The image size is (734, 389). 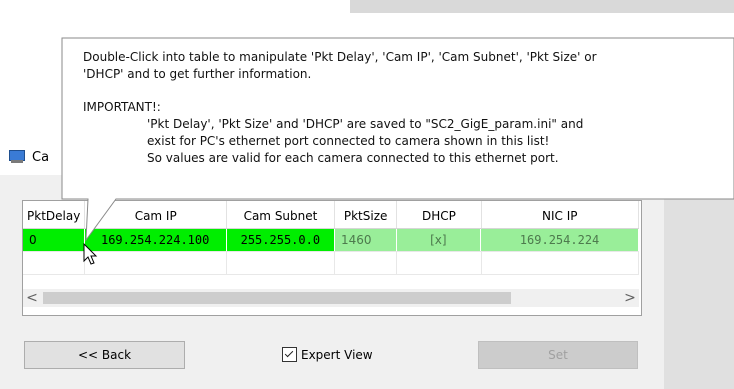 I want to click on mouse-cursor-icon, so click(x=90, y=254).